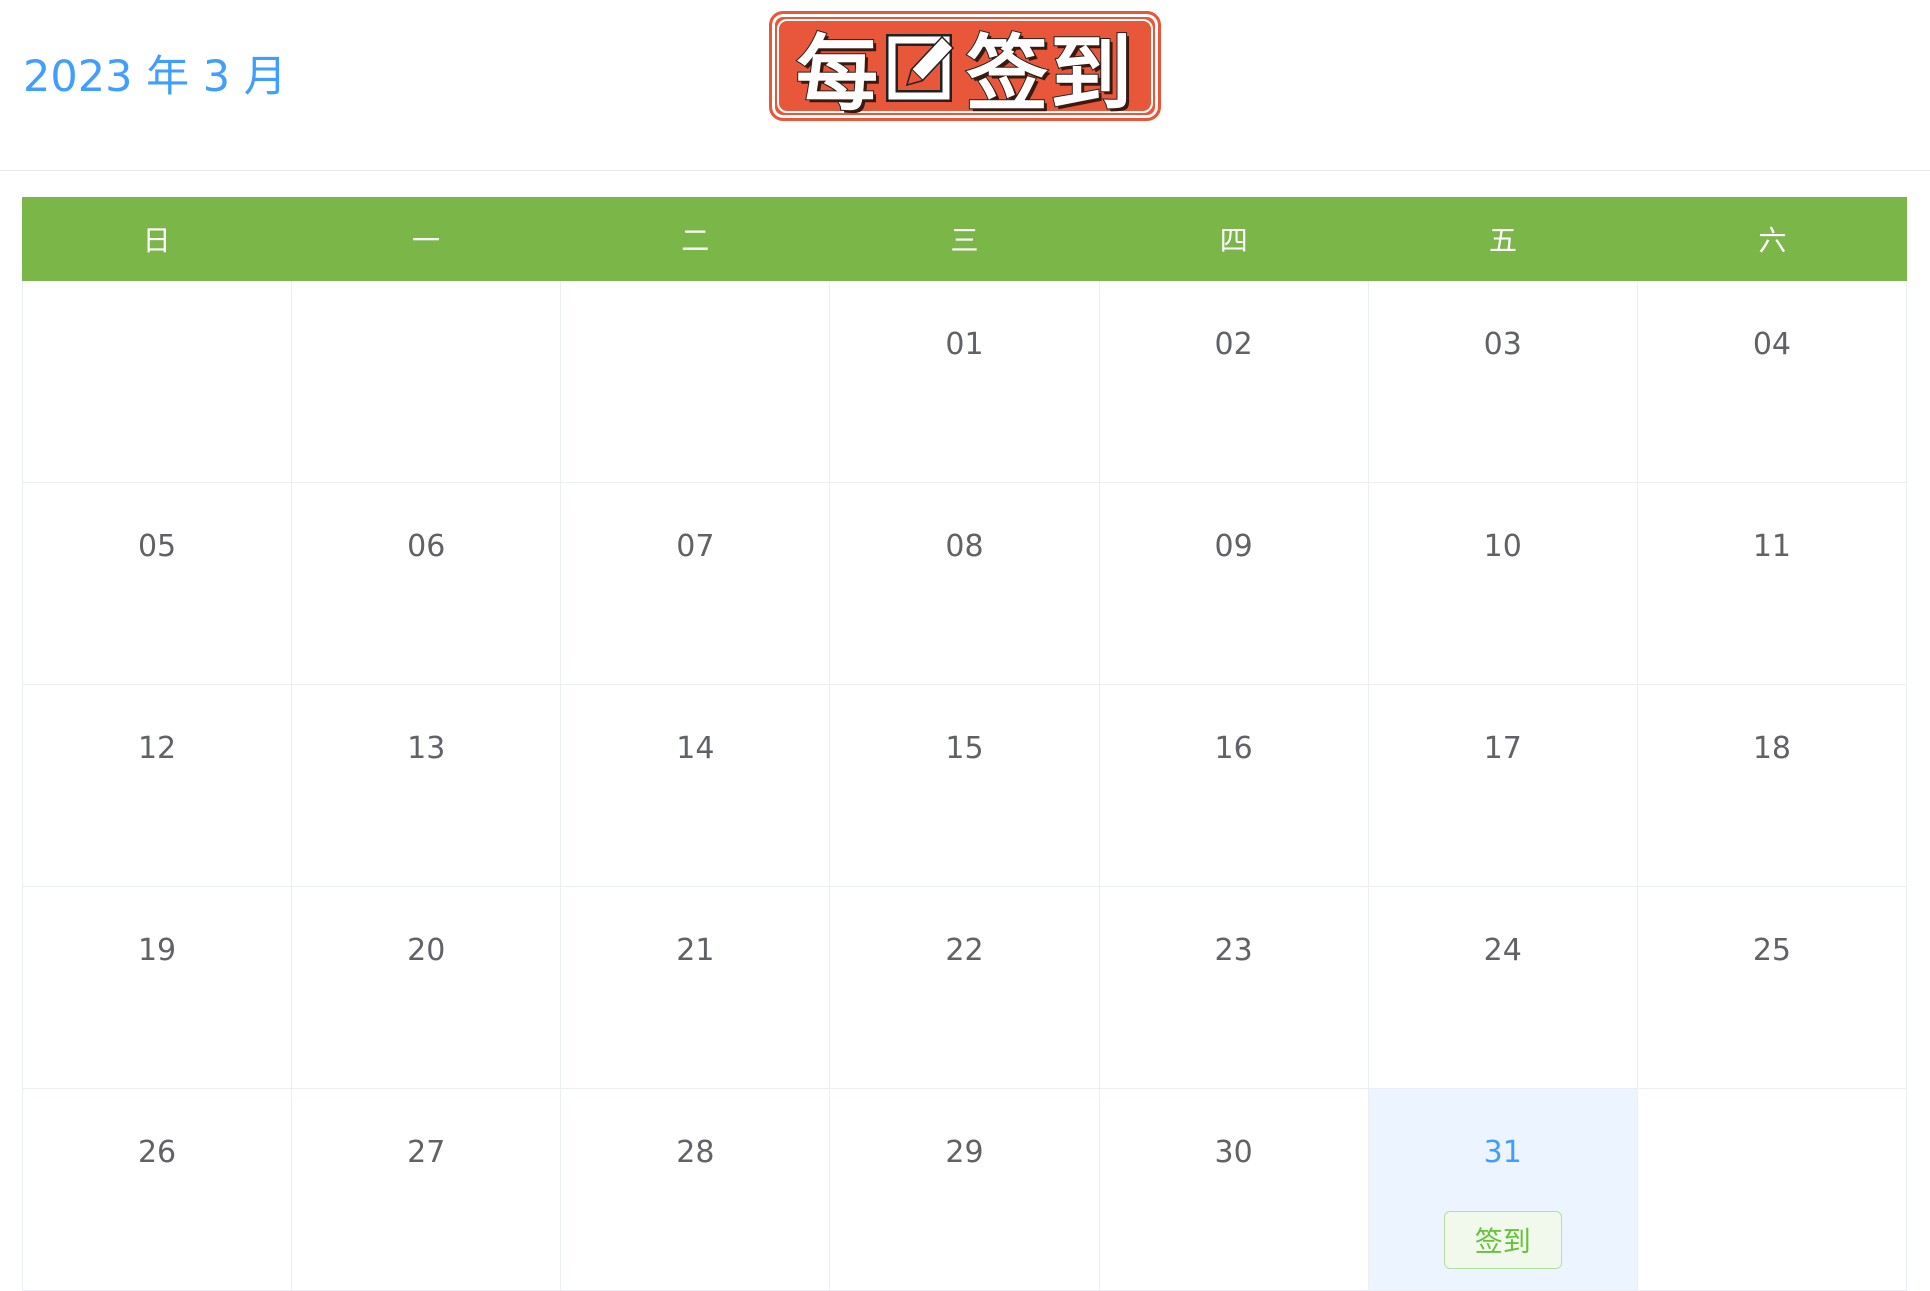 The image size is (1930, 1291). Describe the element at coordinates (1233, 748) in the screenshot. I see `day-number: 16` at that location.